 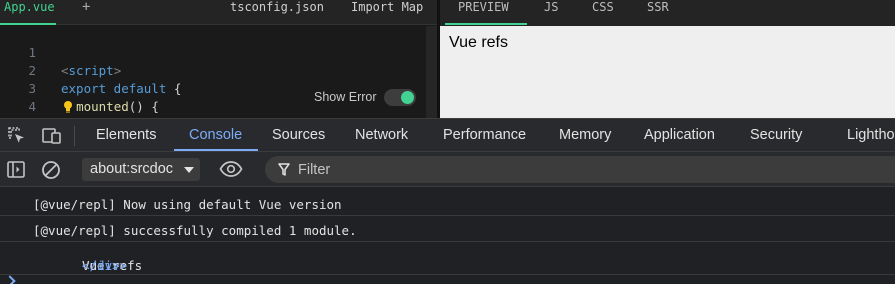 I want to click on console-element-log: <div> Vue refs </div>, so click(x=447, y=258).